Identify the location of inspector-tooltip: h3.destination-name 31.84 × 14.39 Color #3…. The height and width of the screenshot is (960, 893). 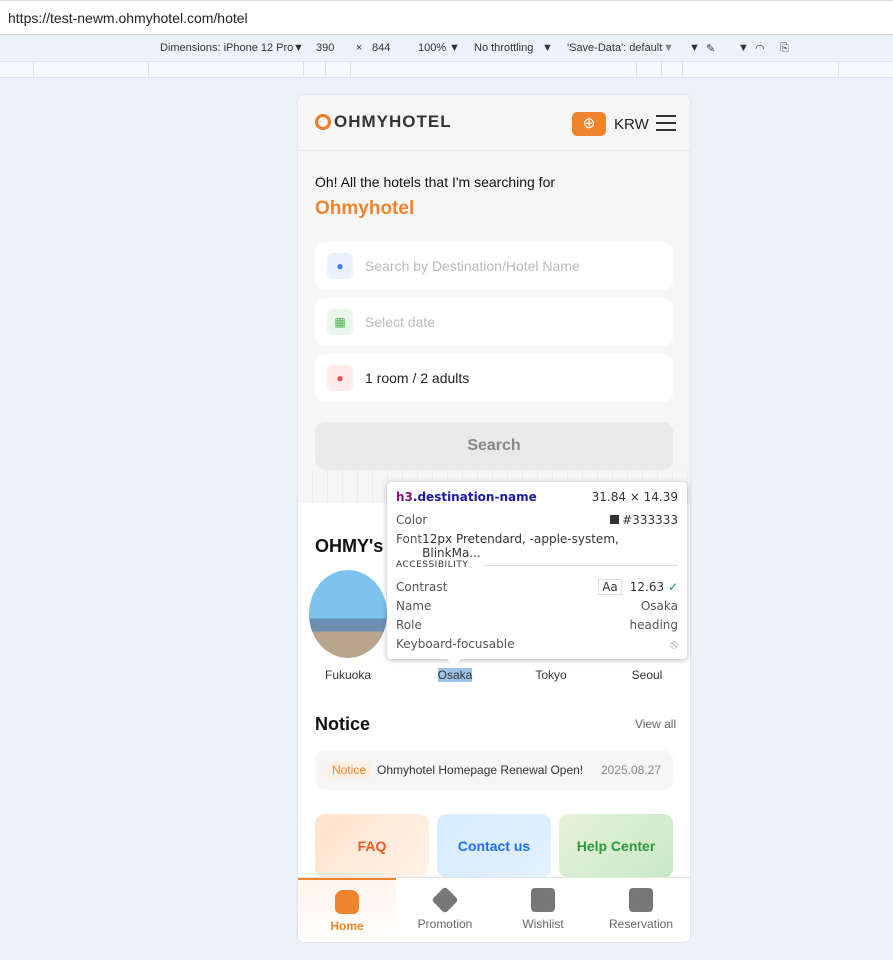
(537, 570).